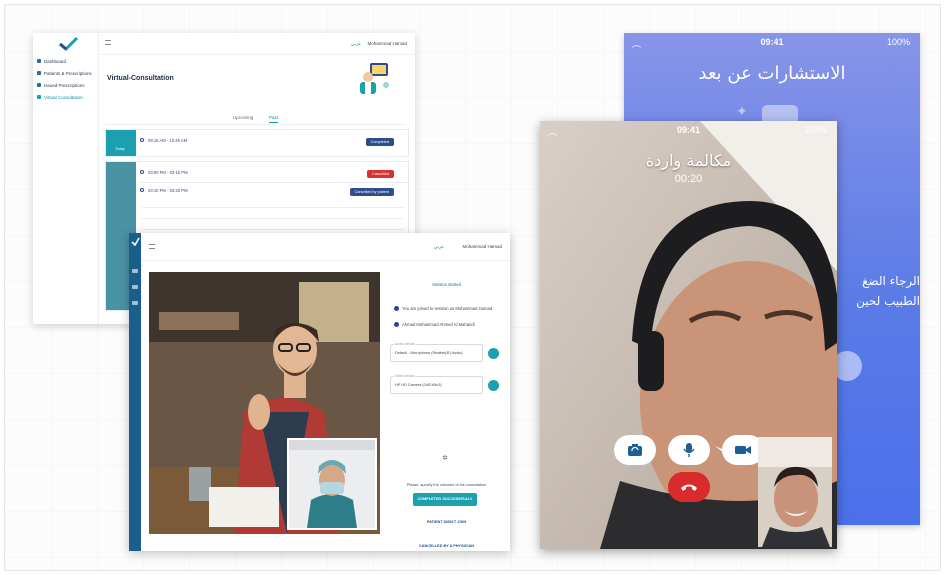  What do you see at coordinates (64, 61) in the screenshot?
I see `sidebar-item-dashboard: Dashboard` at bounding box center [64, 61].